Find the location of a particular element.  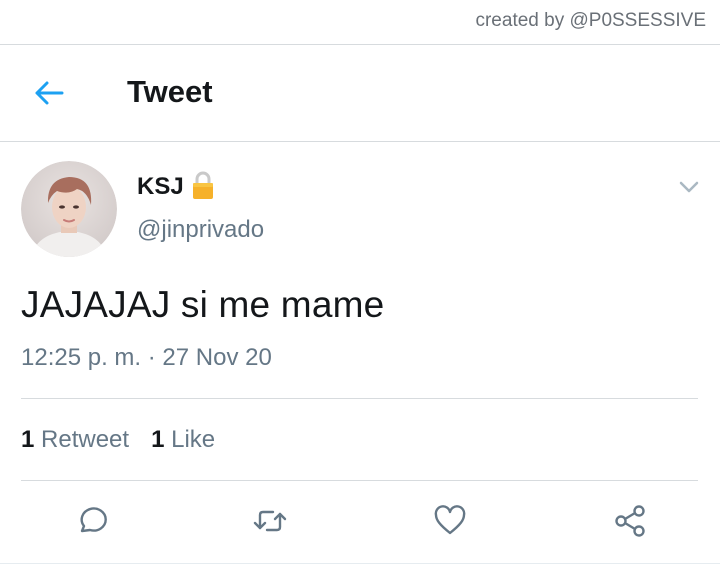

reply-button is located at coordinates (91, 521).